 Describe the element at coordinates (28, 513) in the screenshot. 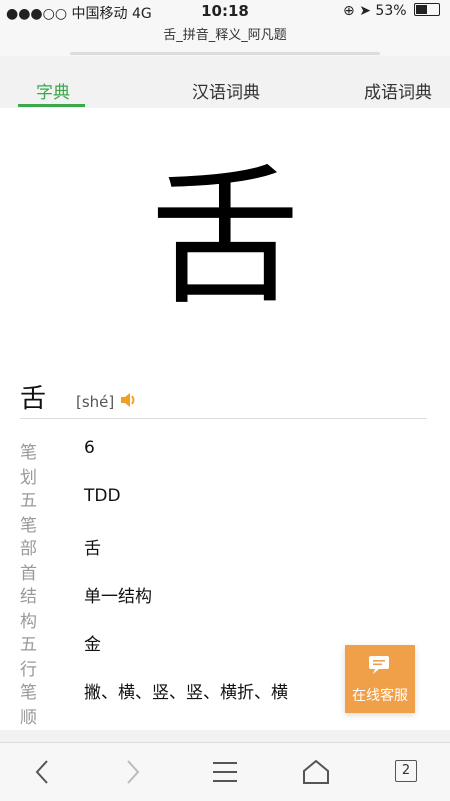

I see `info-key: 五笔` at that location.